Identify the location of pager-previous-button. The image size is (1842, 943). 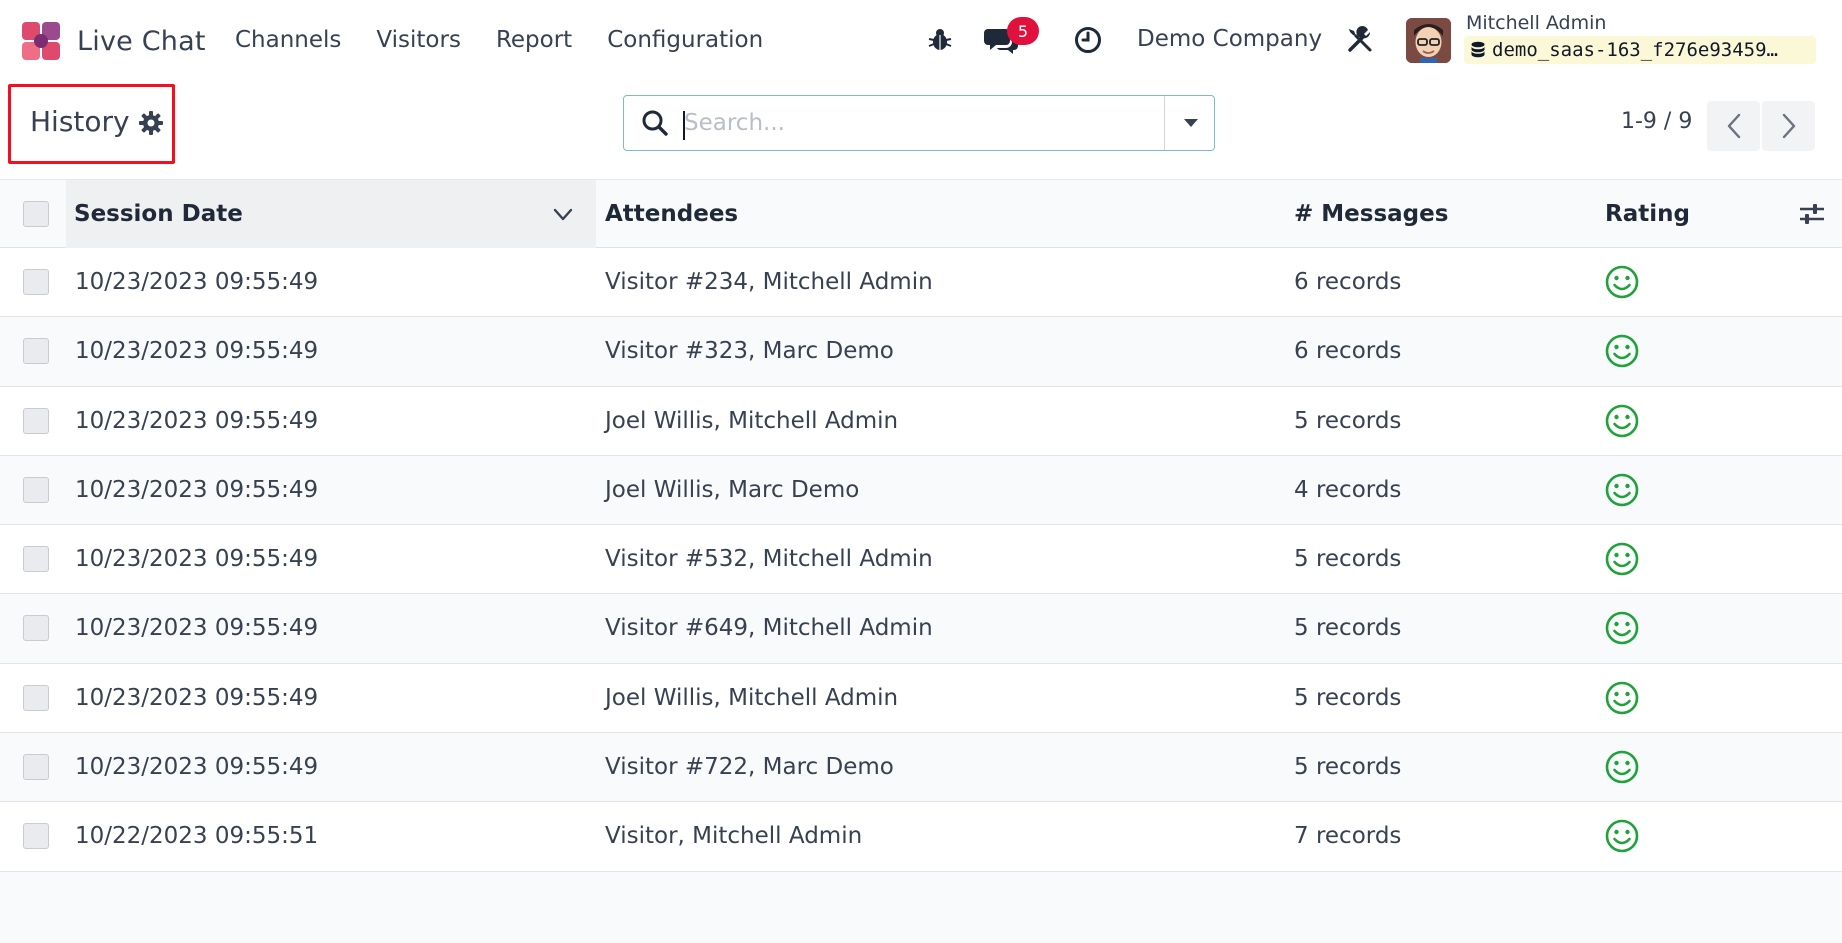
(1733, 126).